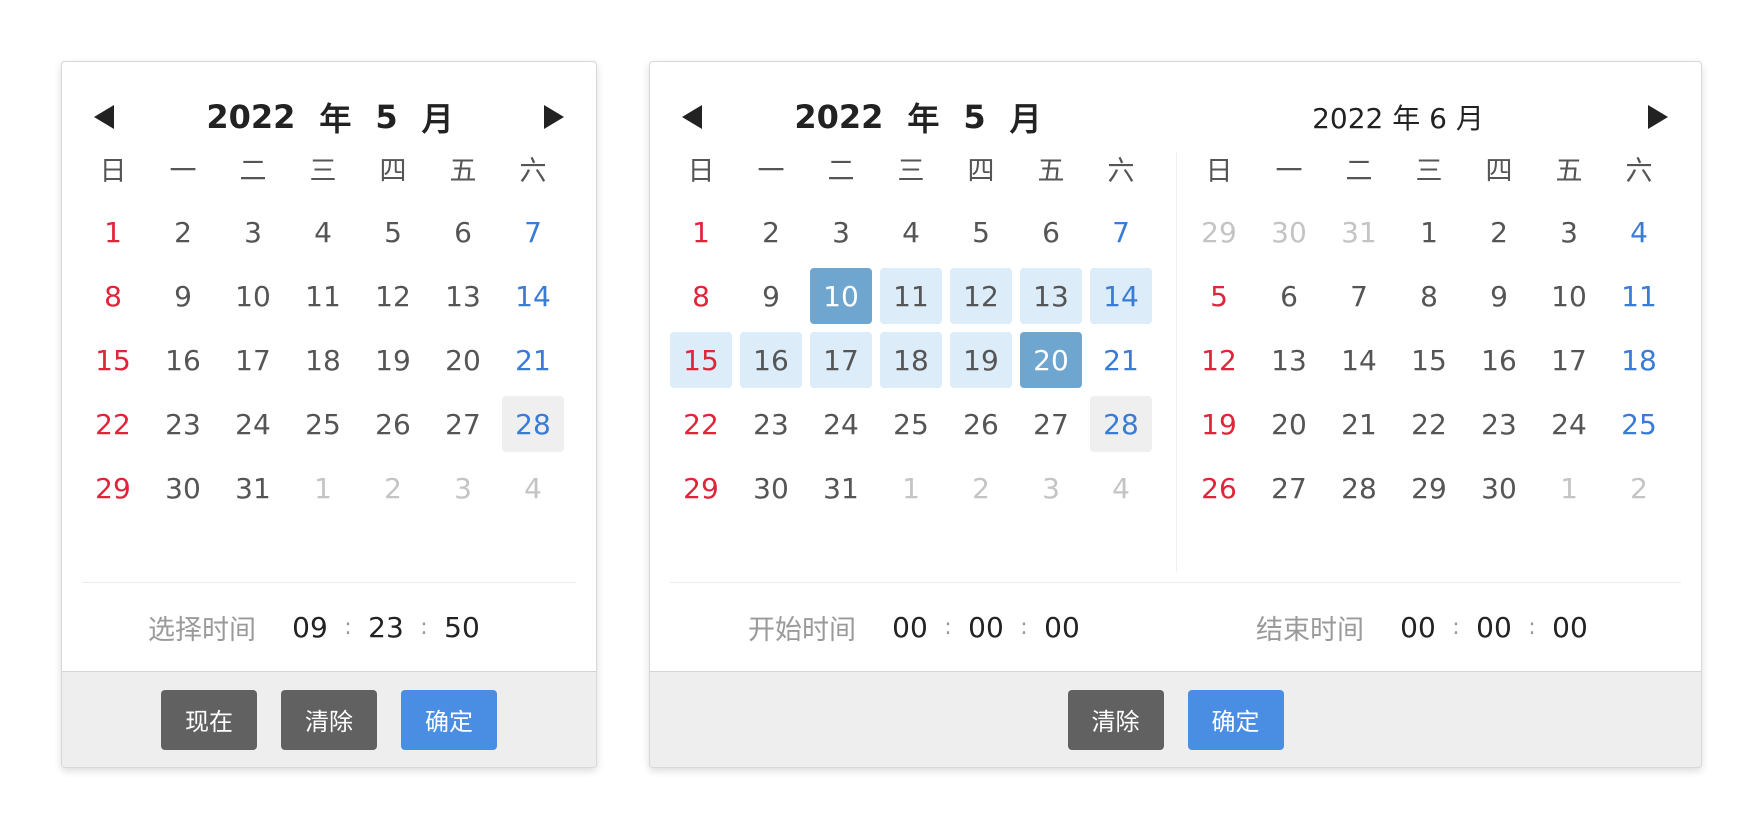 The image size is (1760, 820). Describe the element at coordinates (1494, 627) in the screenshot. I see `end-minute-field: 00` at that location.